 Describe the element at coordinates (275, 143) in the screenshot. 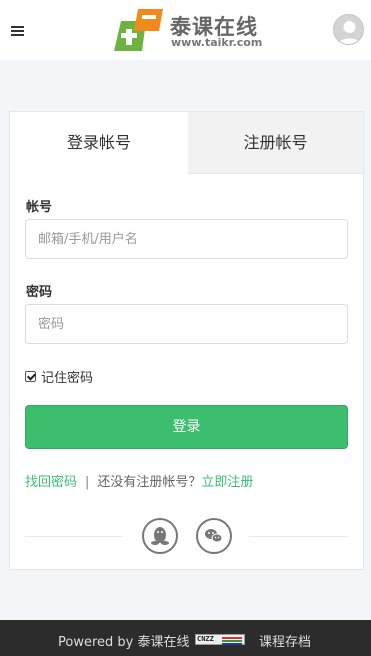

I see `tab-register: 注册帐号` at that location.